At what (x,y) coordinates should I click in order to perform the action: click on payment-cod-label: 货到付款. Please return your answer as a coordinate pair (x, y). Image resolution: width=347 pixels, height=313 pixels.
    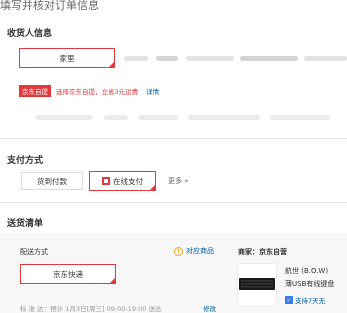
    Looking at the image, I should click on (52, 181).